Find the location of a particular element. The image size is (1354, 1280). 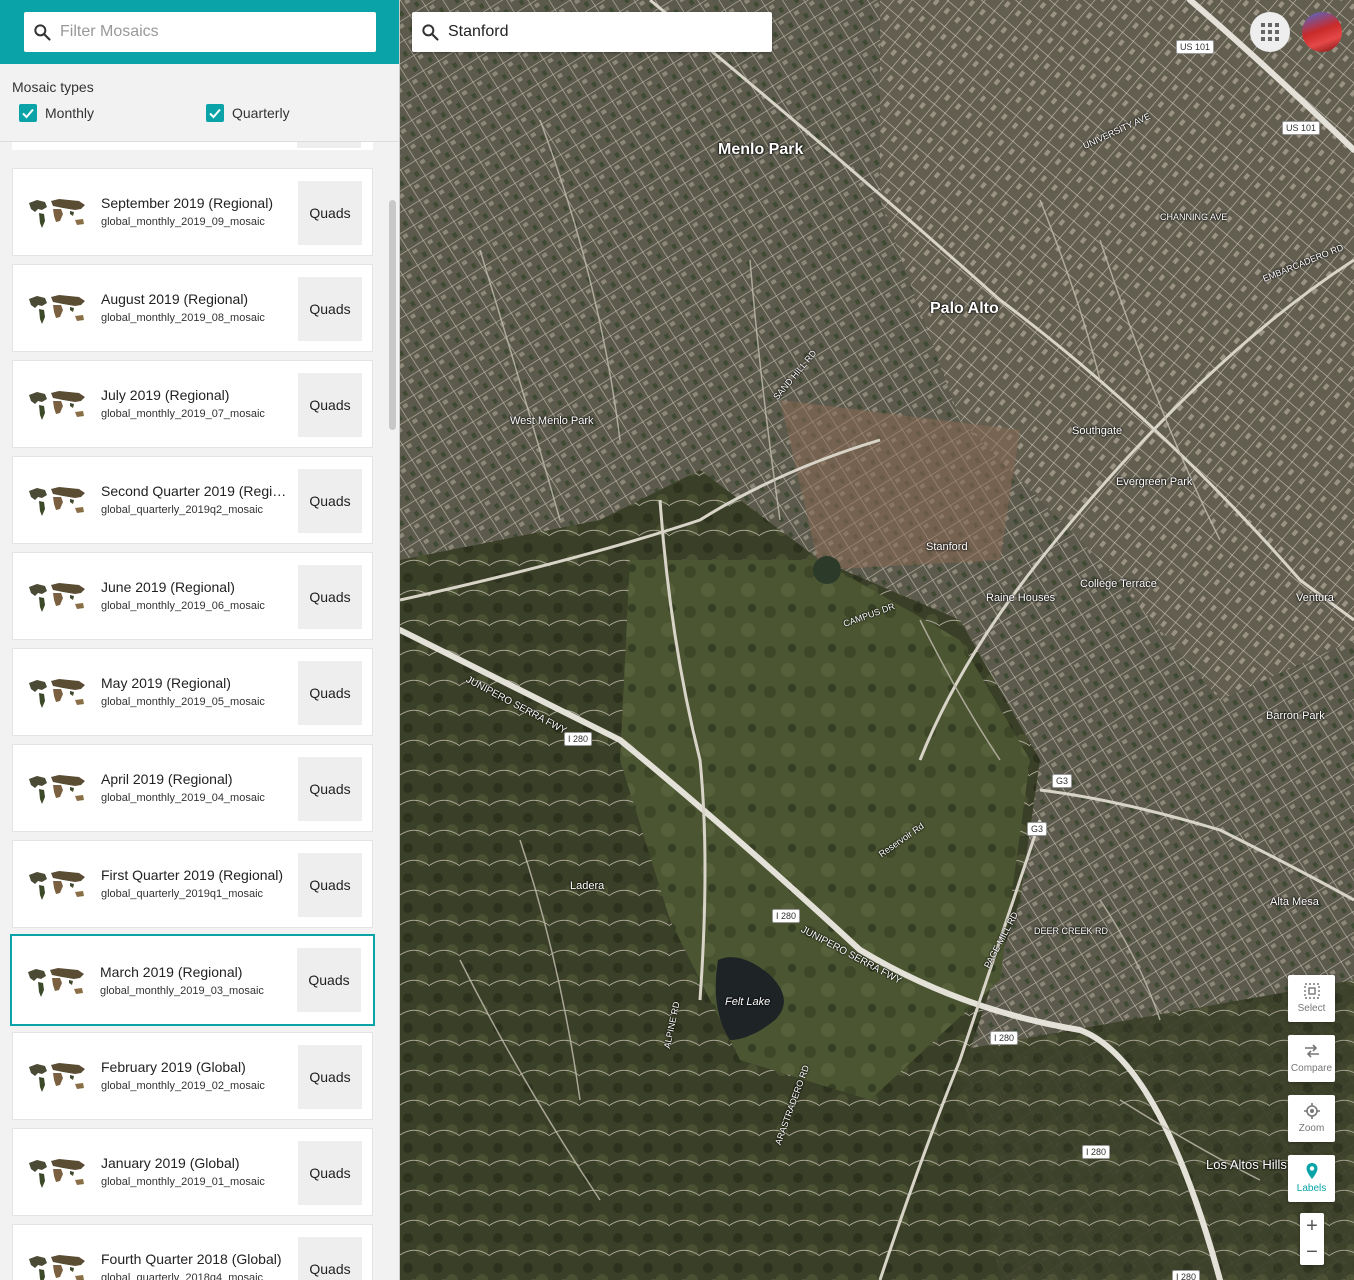

mosaic-name: September 2019 (Regional) is located at coordinates (187, 203).